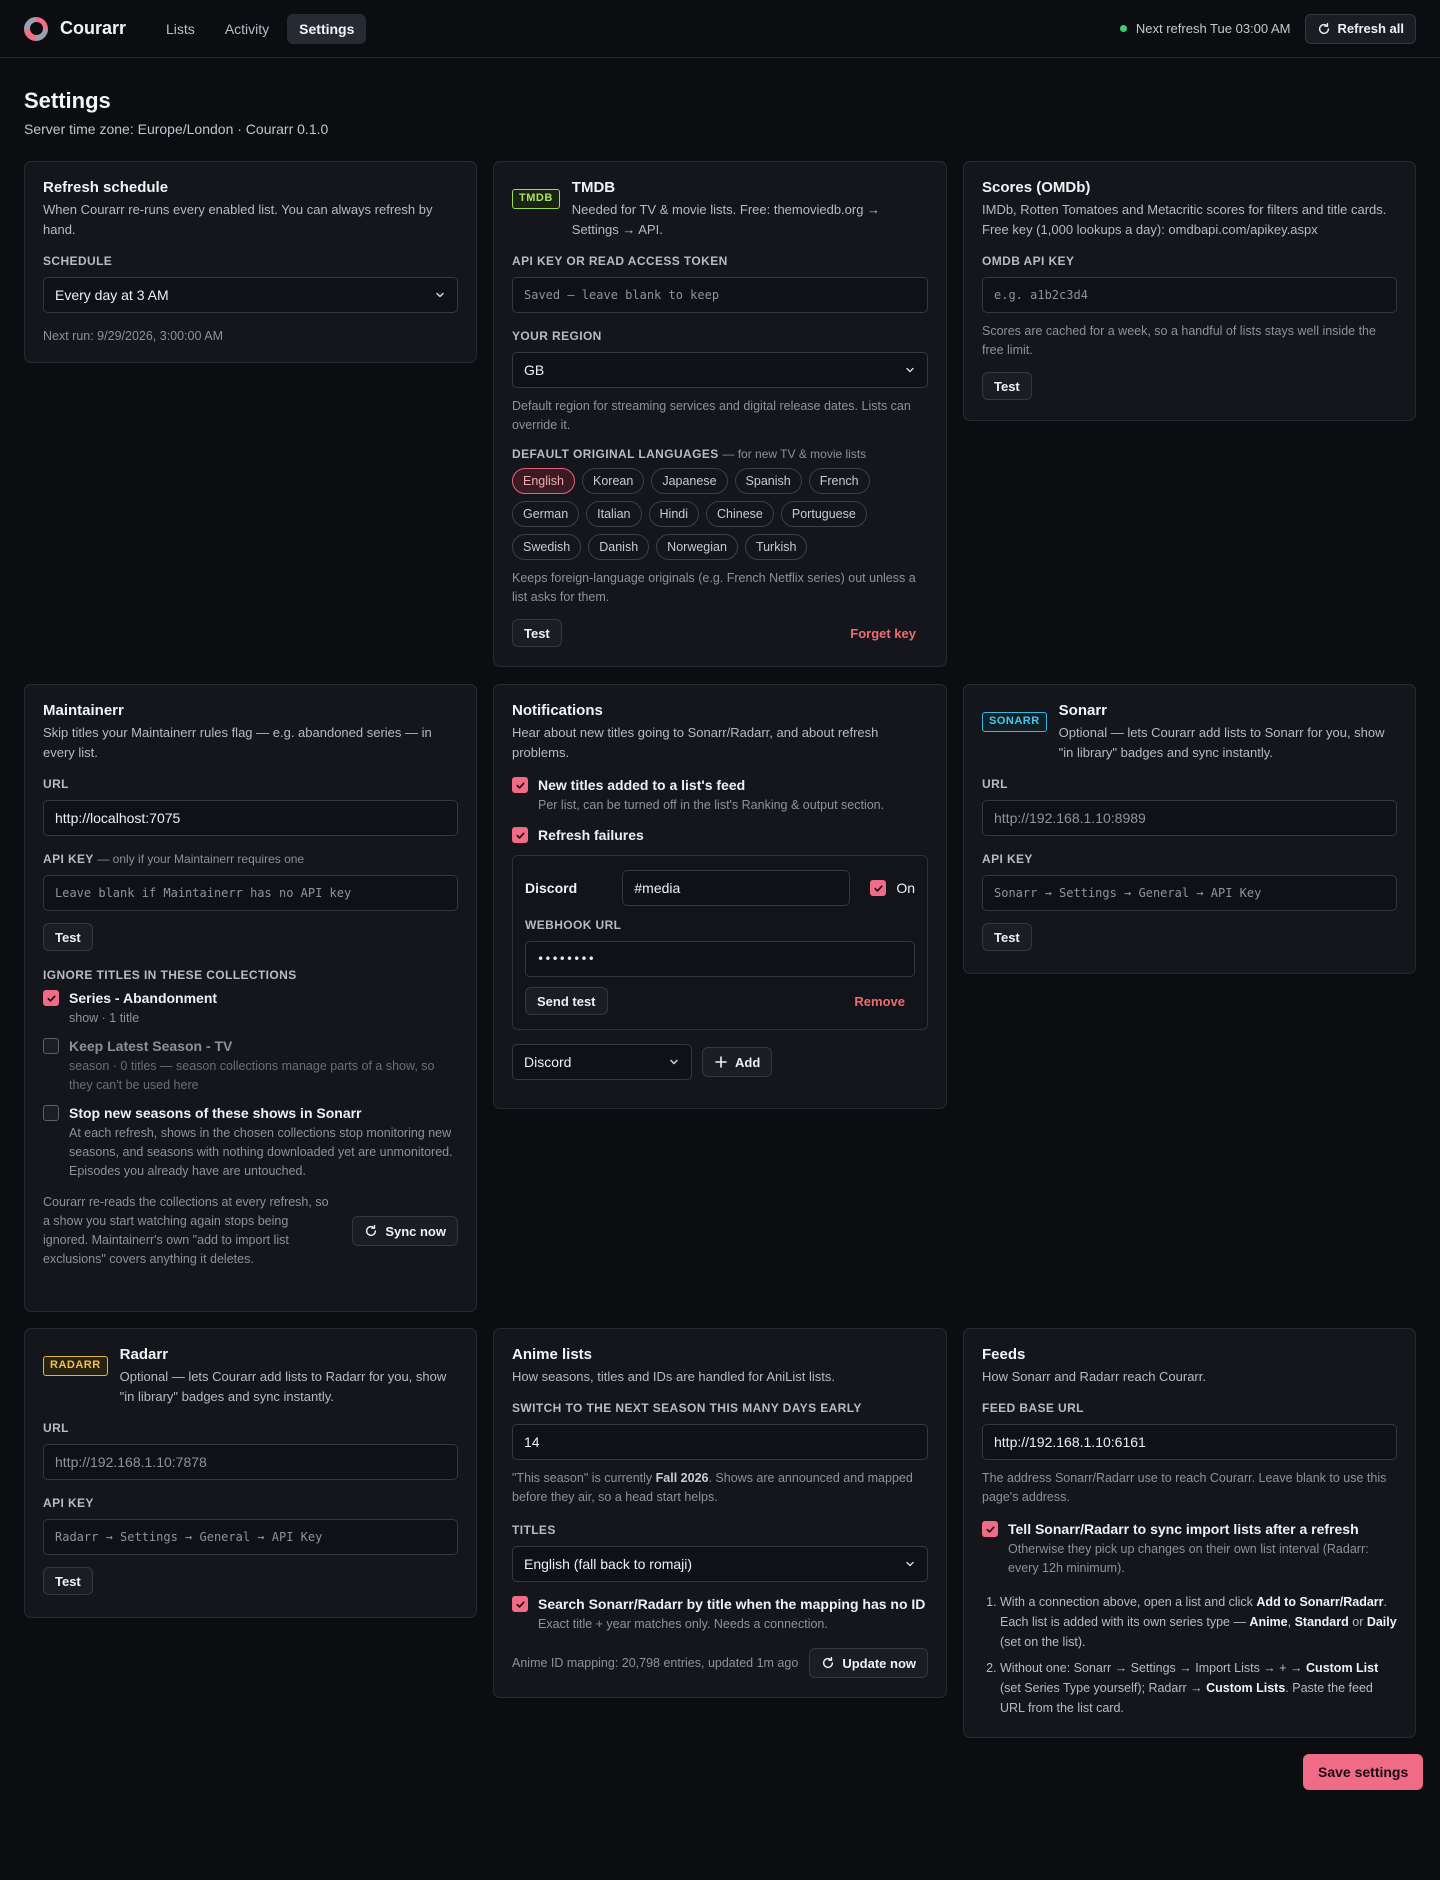 This screenshot has height=1880, width=1440. What do you see at coordinates (405, 1231) in the screenshot?
I see `sync-now-button: Sync now` at bounding box center [405, 1231].